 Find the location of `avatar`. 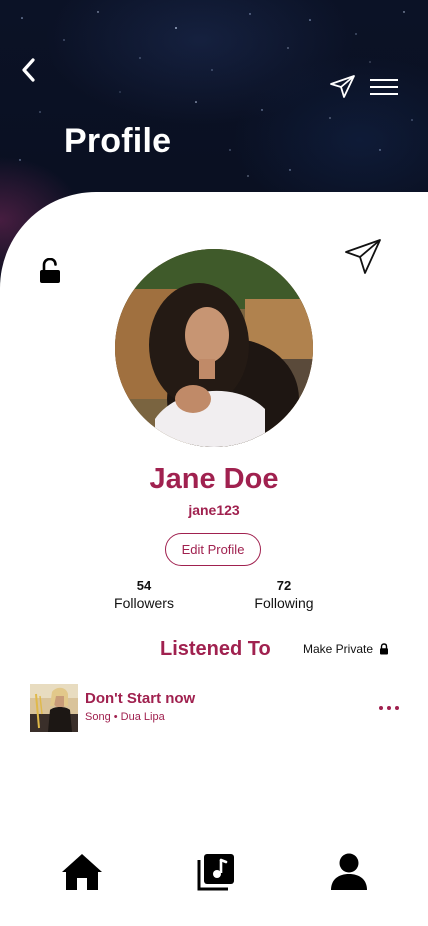

avatar is located at coordinates (214, 348).